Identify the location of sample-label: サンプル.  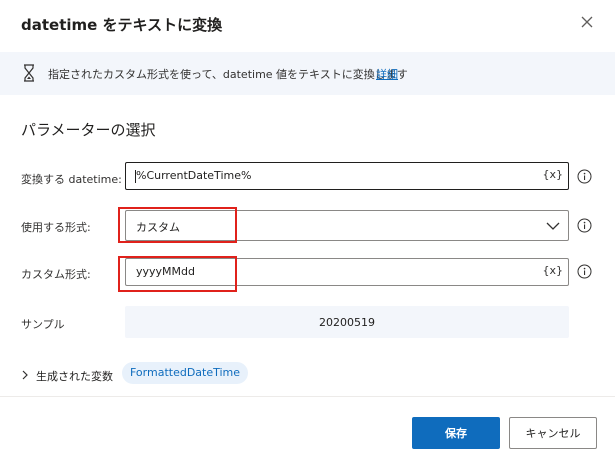
(43, 324).